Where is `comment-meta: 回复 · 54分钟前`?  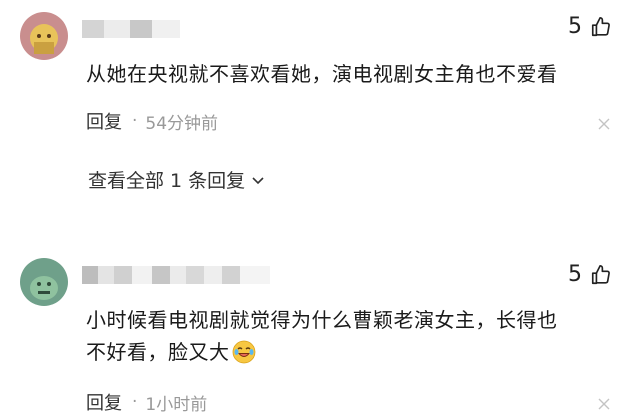
comment-meta: 回复 · 54分钟前 is located at coordinates (152, 121).